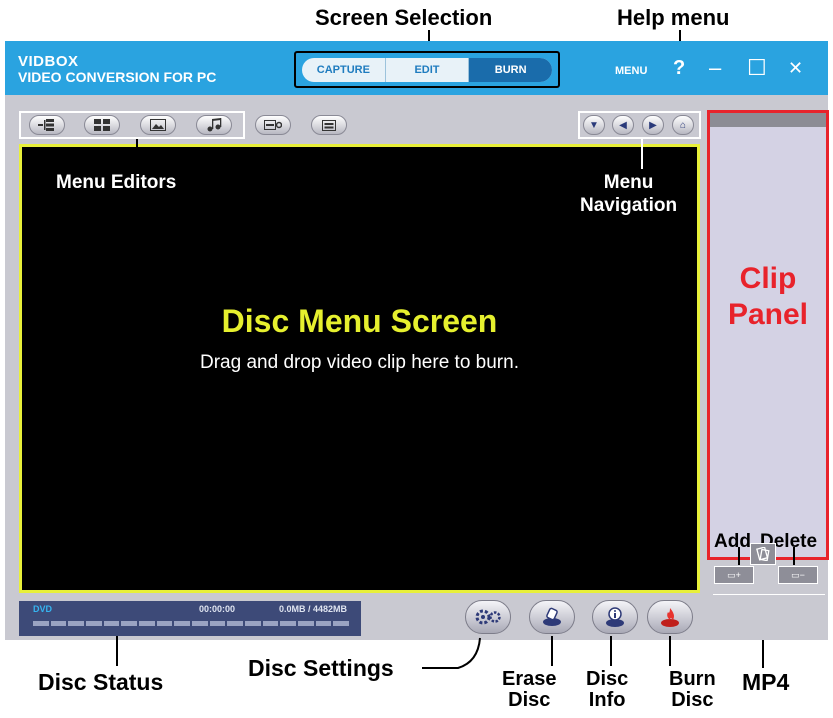 This screenshot has height=718, width=833. What do you see at coordinates (313, 609) in the screenshot?
I see `disc-usage: 0.0MB / 4482MB` at bounding box center [313, 609].